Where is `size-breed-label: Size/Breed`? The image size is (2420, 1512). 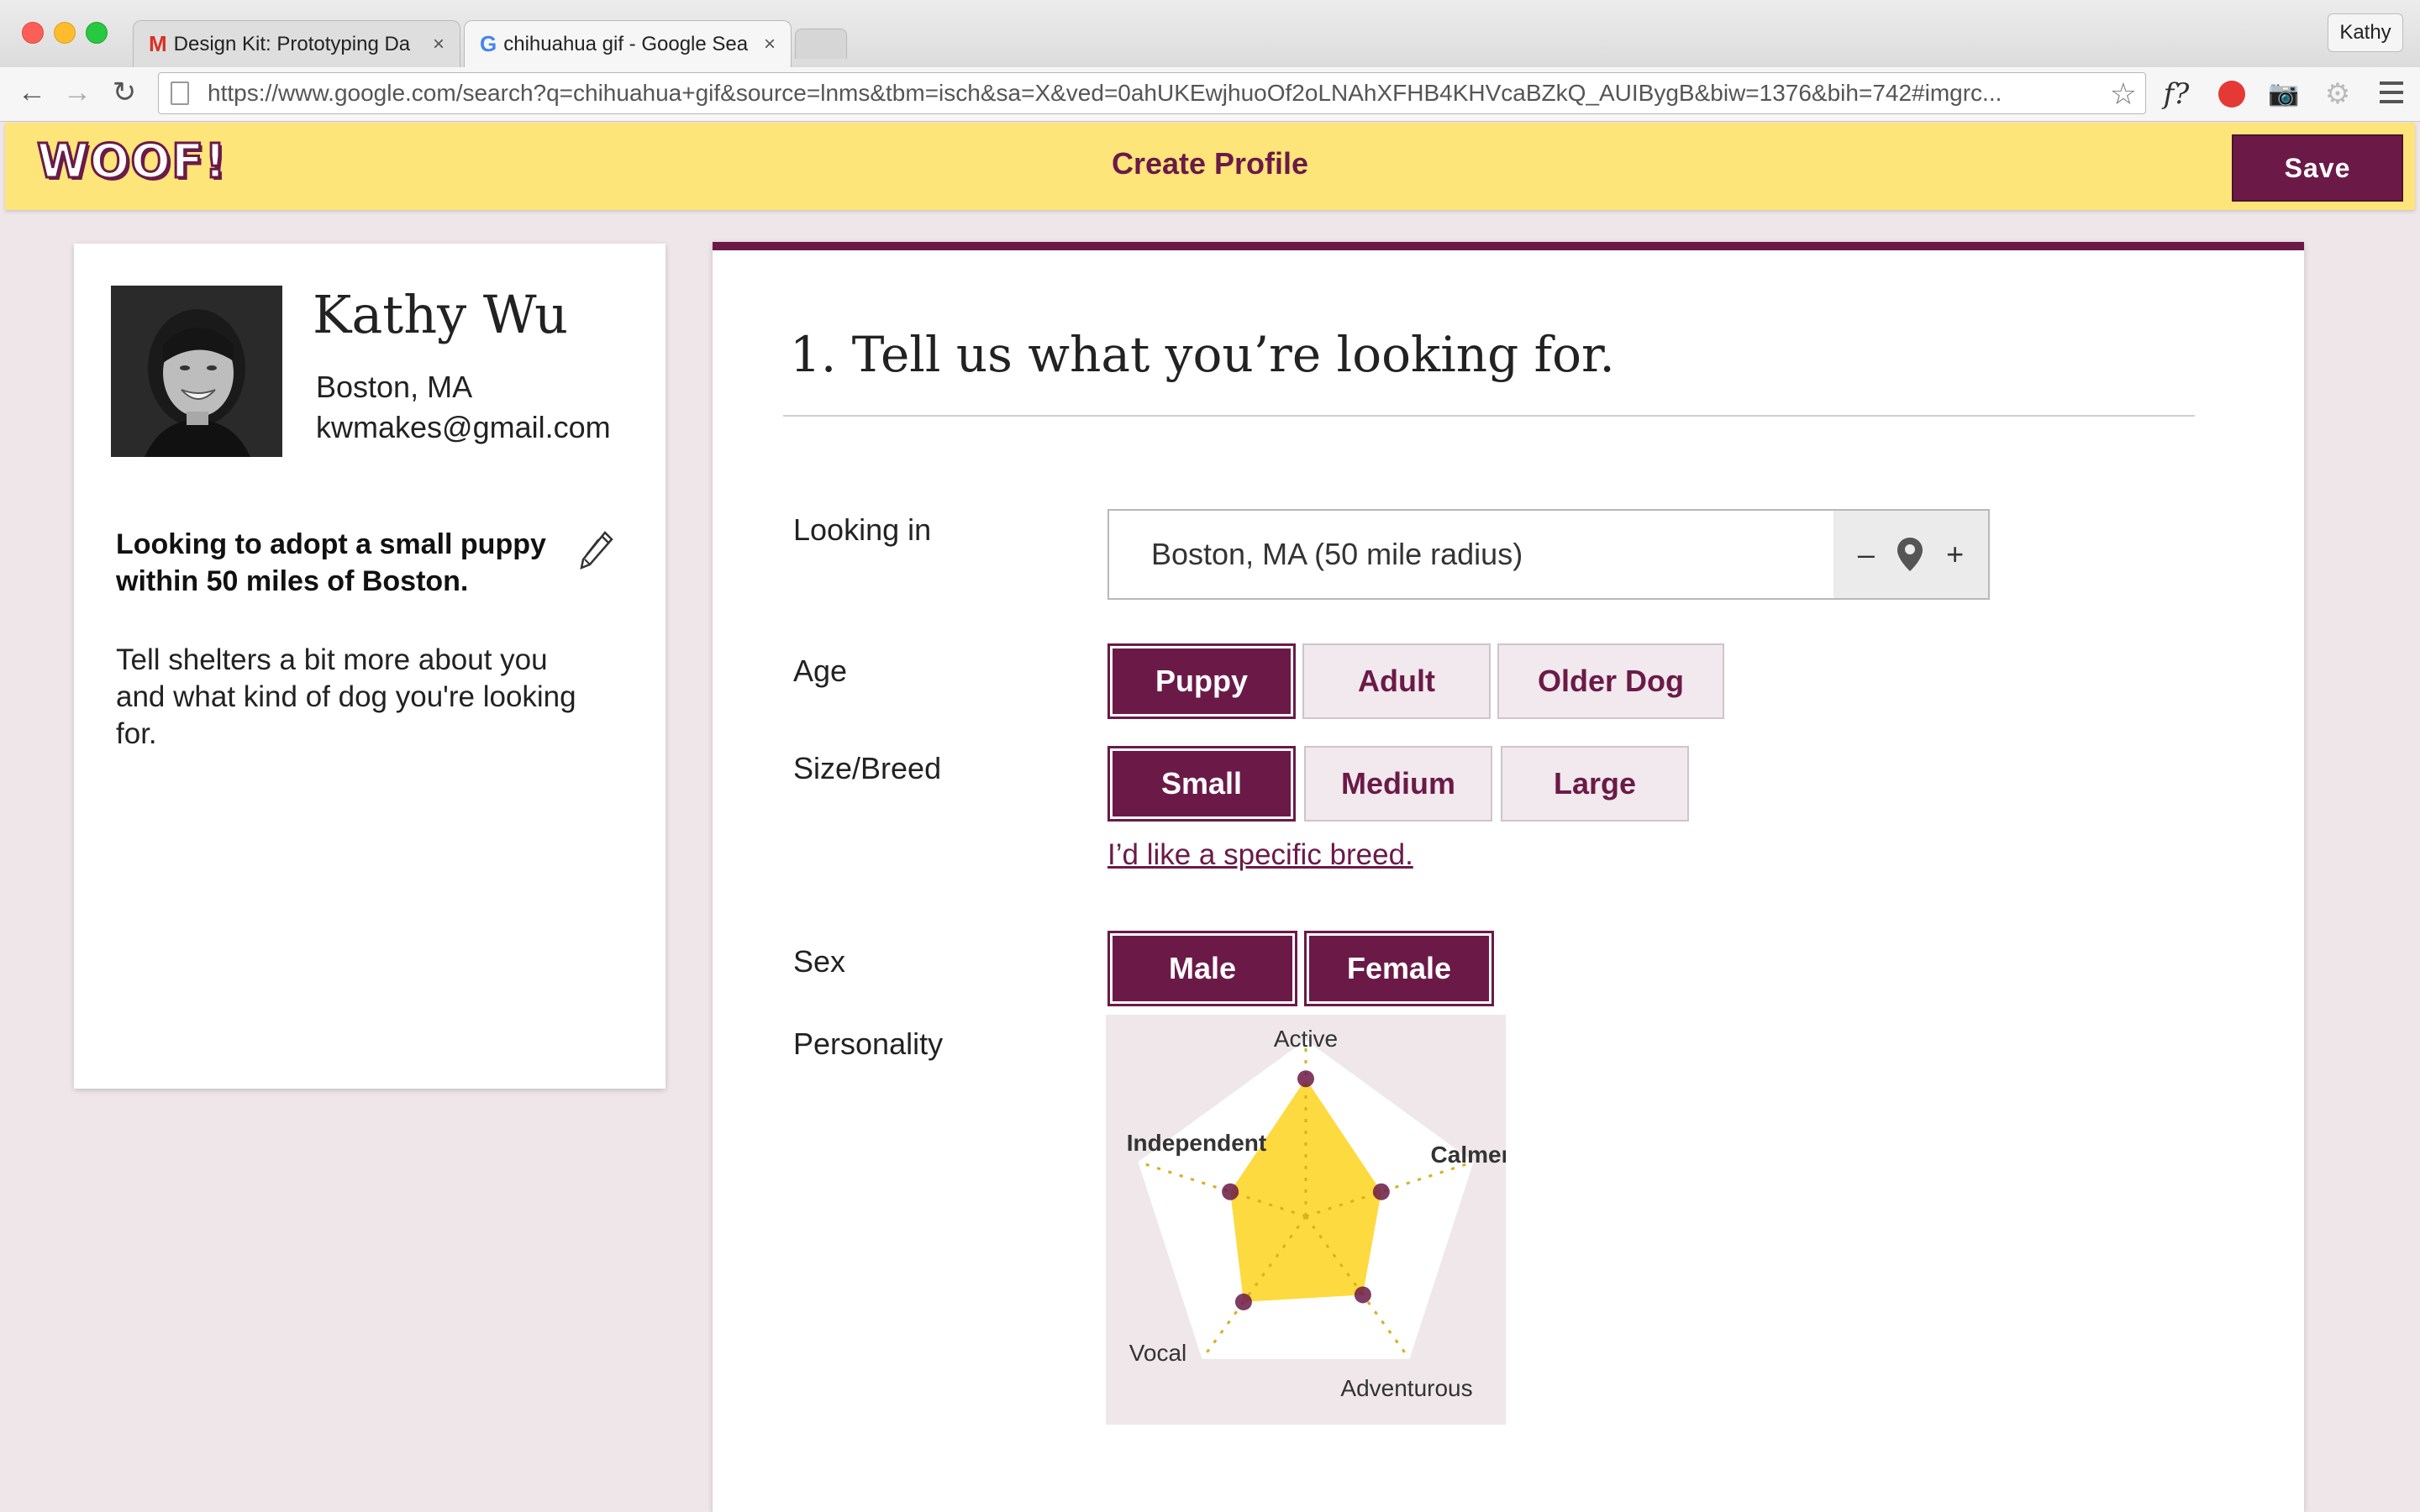 size-breed-label: Size/Breed is located at coordinates (868, 768).